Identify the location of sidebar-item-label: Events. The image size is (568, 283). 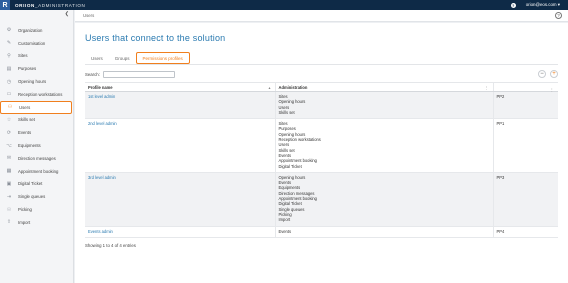
(25, 133).